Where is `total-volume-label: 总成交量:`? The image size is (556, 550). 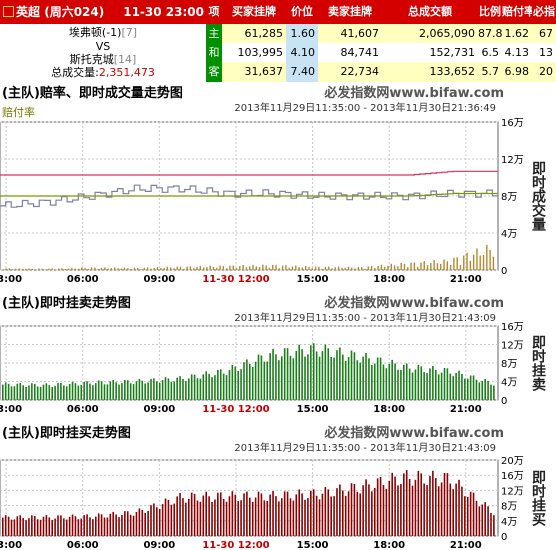 total-volume-label: 总成交量: is located at coordinates (75, 72).